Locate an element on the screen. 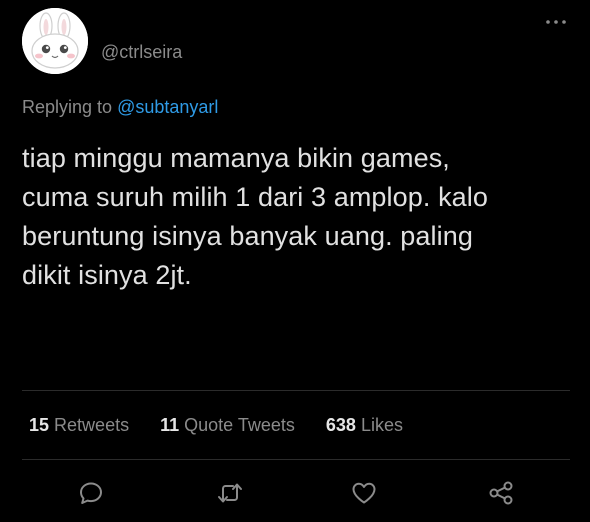  replying-prefix: Replying to is located at coordinates (67, 107).